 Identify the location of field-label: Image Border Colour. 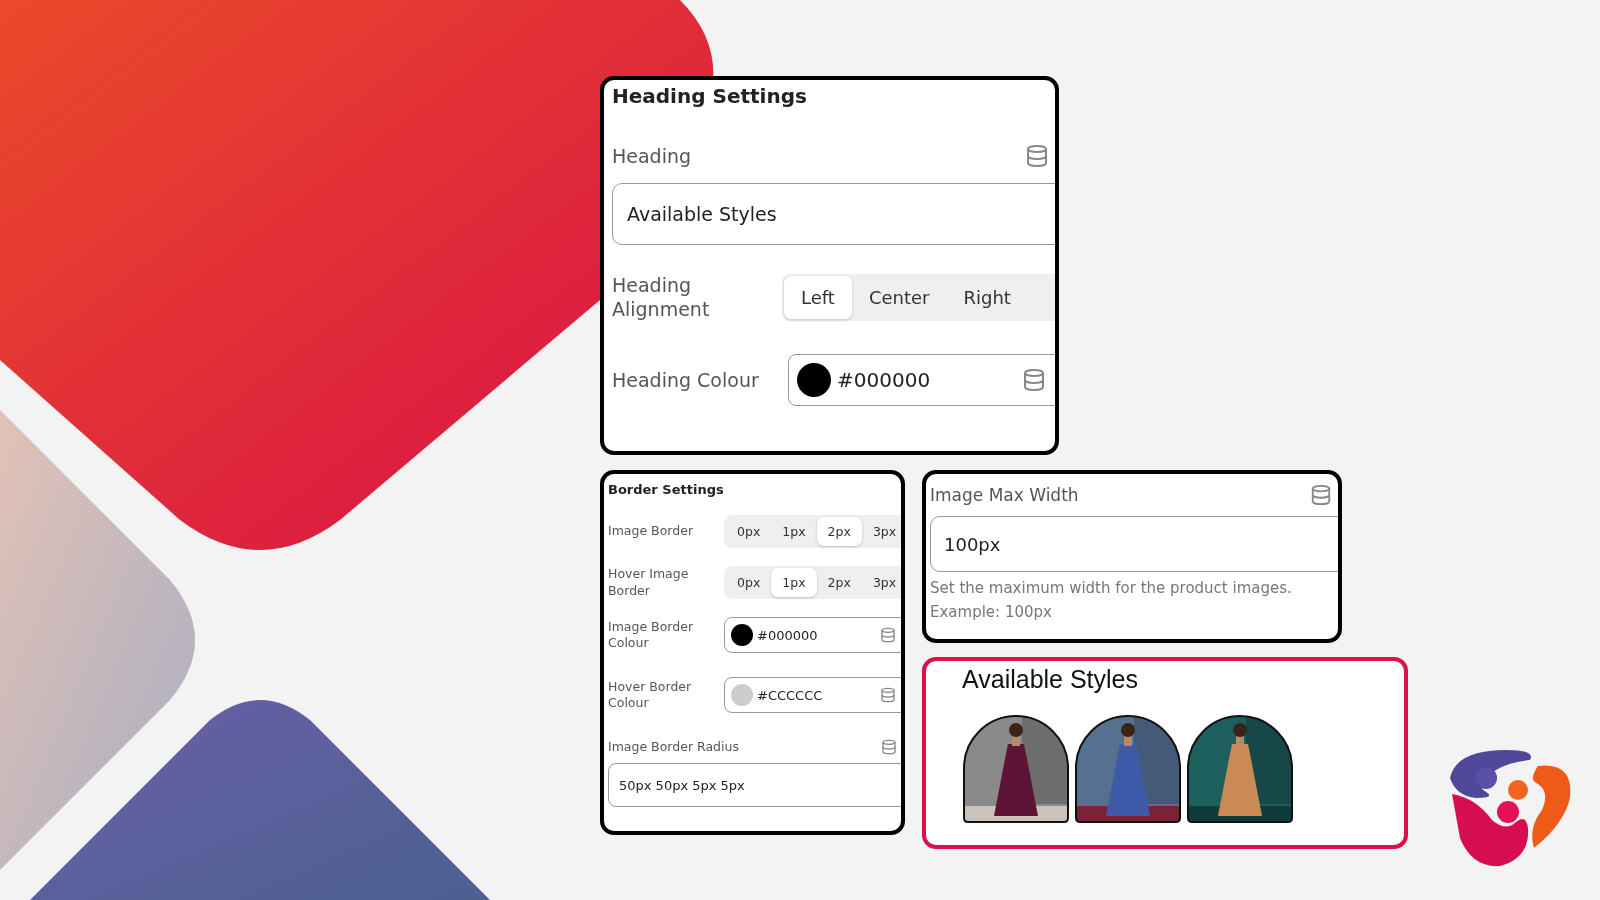
(651, 635).